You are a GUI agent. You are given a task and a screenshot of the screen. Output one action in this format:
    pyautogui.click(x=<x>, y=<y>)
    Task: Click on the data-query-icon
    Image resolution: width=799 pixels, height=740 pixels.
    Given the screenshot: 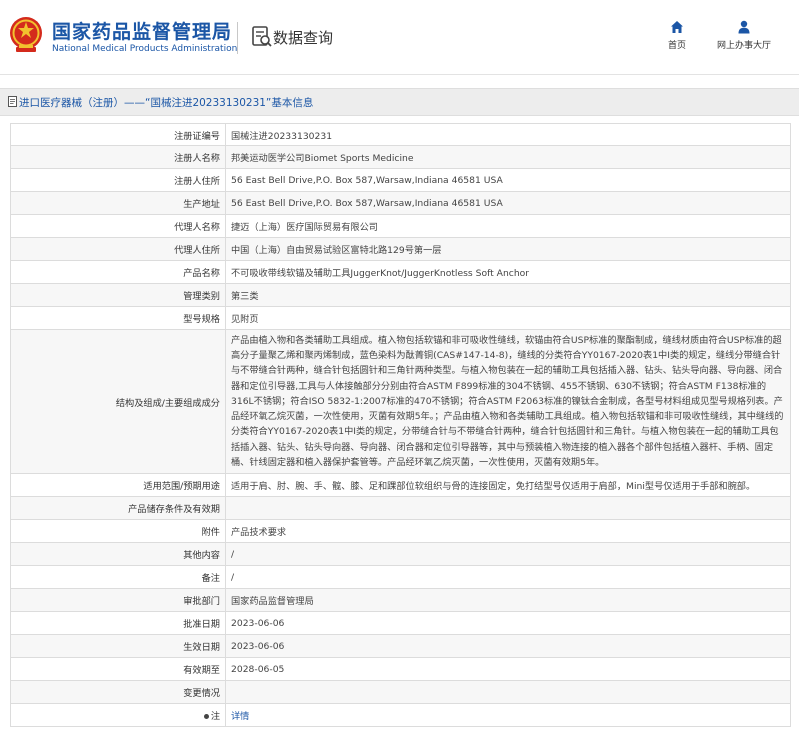 What is the action you would take?
    pyautogui.click(x=262, y=36)
    